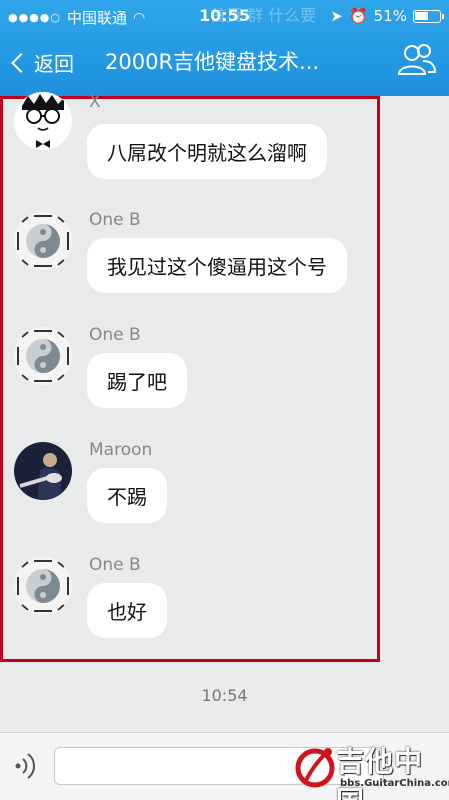 This screenshot has height=800, width=449. What do you see at coordinates (137, 380) in the screenshot?
I see `message-bubble: 踢了吧` at bounding box center [137, 380].